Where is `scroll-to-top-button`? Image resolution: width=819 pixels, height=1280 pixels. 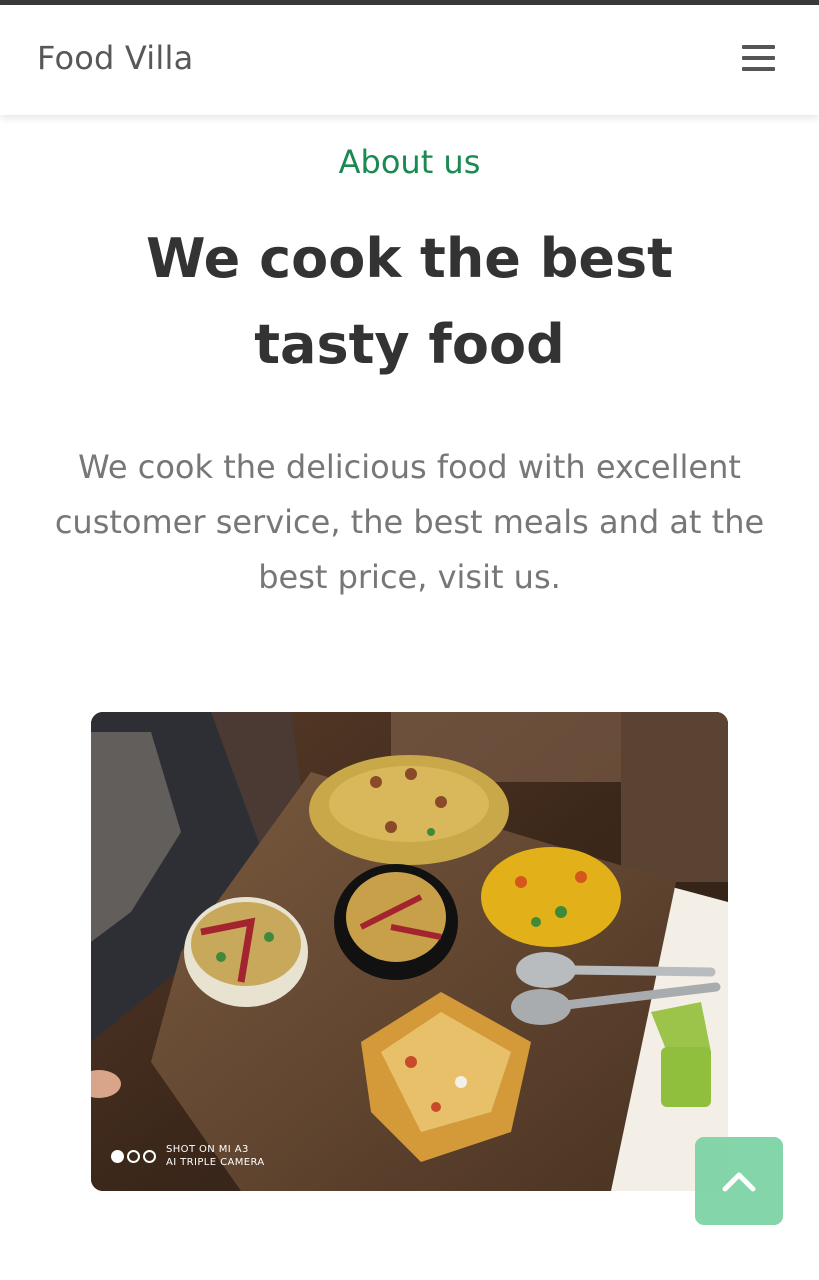
scroll-to-top-button is located at coordinates (739, 1181).